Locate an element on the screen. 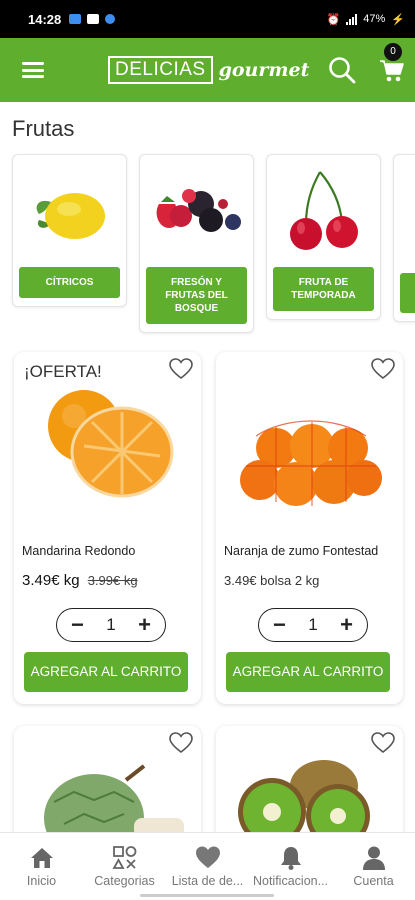 This screenshot has height=900, width=415. category-button: FRESÓN Y FRUTAS DEL BOSQUE is located at coordinates (196, 295).